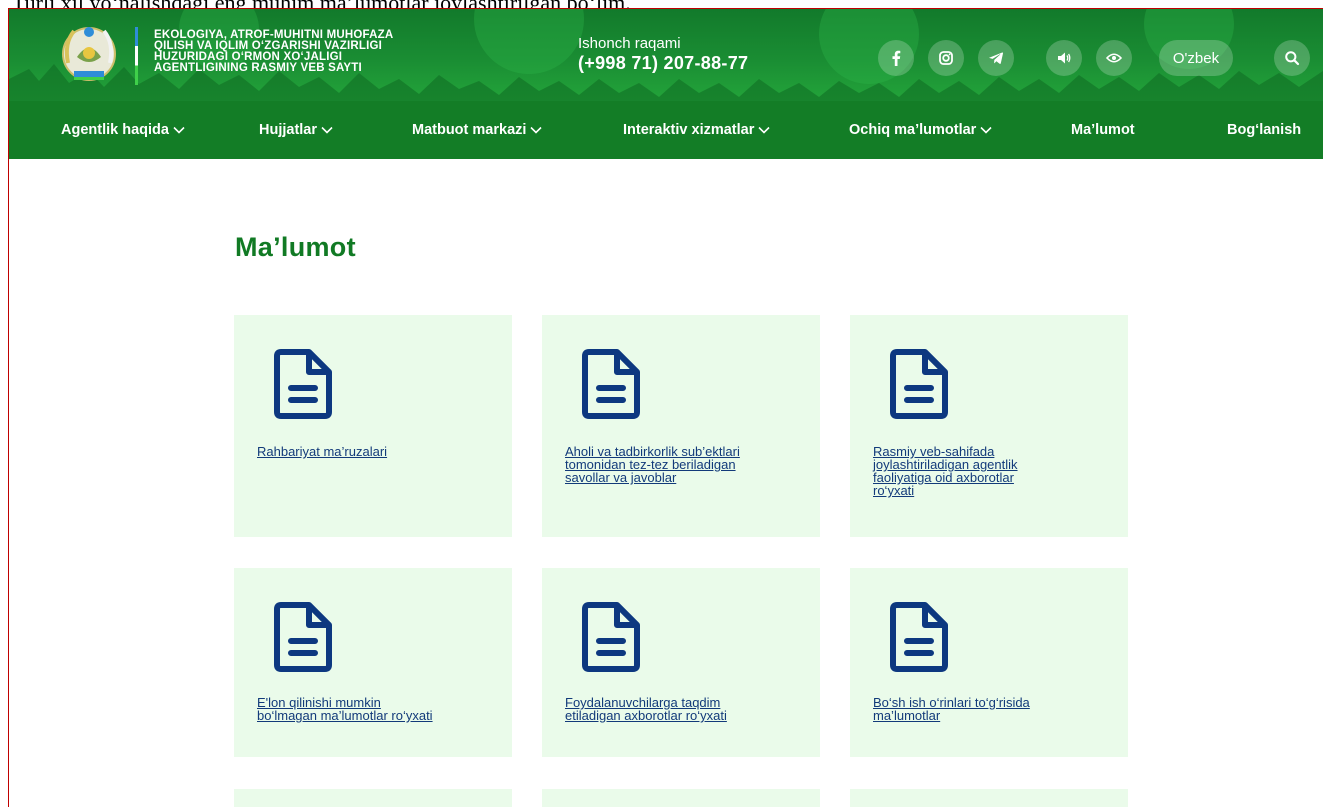  Describe the element at coordinates (295, 247) in the screenshot. I see `page-title: Ma’lumot` at that location.